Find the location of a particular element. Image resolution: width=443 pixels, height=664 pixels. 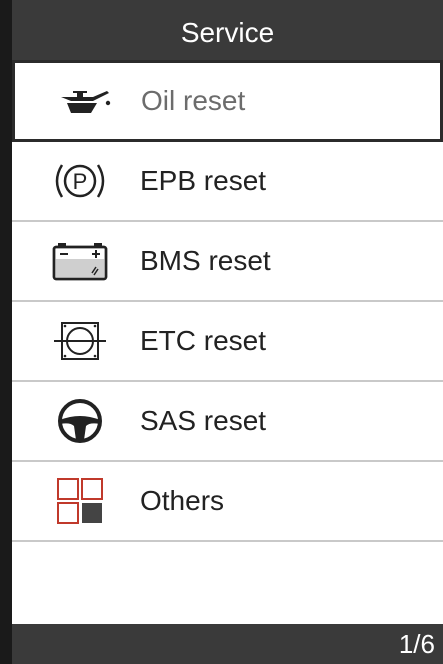

menu-item-others: Others is located at coordinates (227, 502).